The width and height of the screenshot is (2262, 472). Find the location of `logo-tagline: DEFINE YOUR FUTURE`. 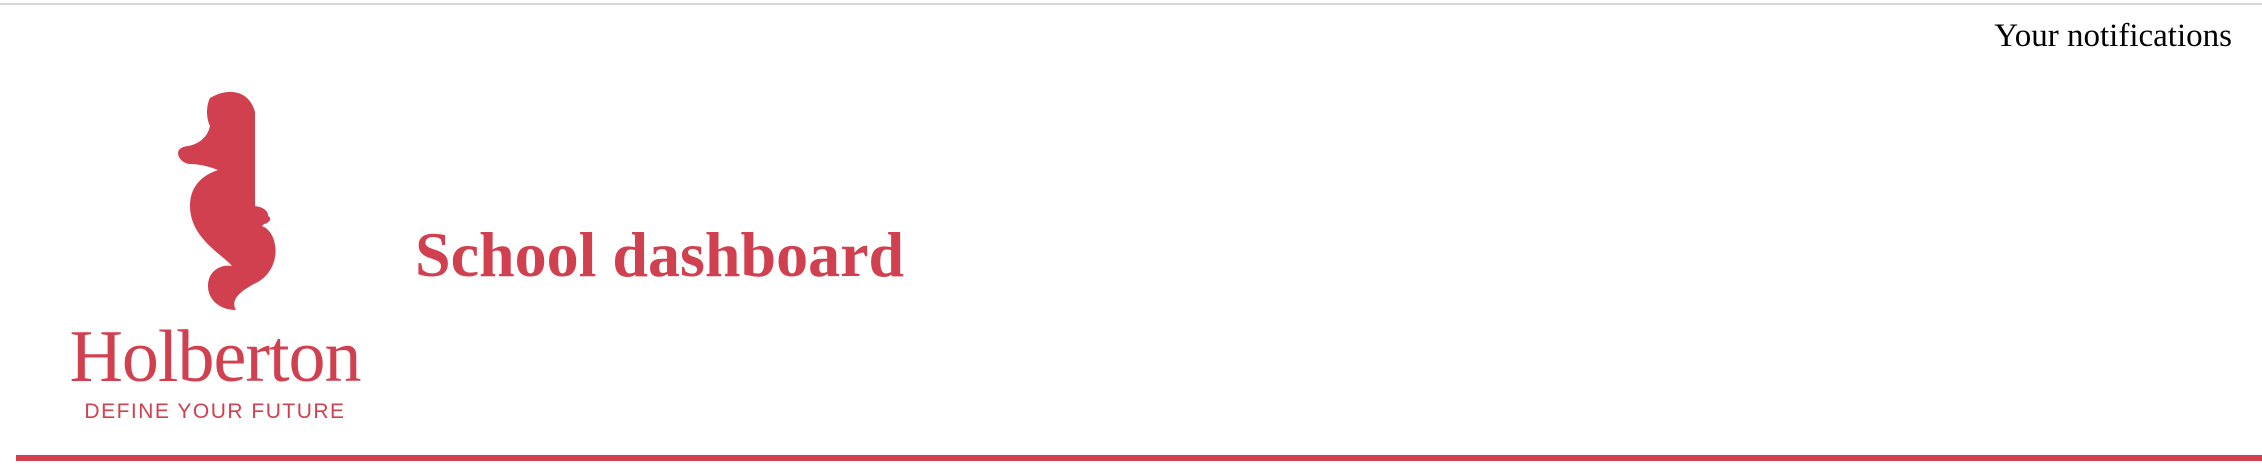

logo-tagline: DEFINE YOUR FUTURE is located at coordinates (215, 411).